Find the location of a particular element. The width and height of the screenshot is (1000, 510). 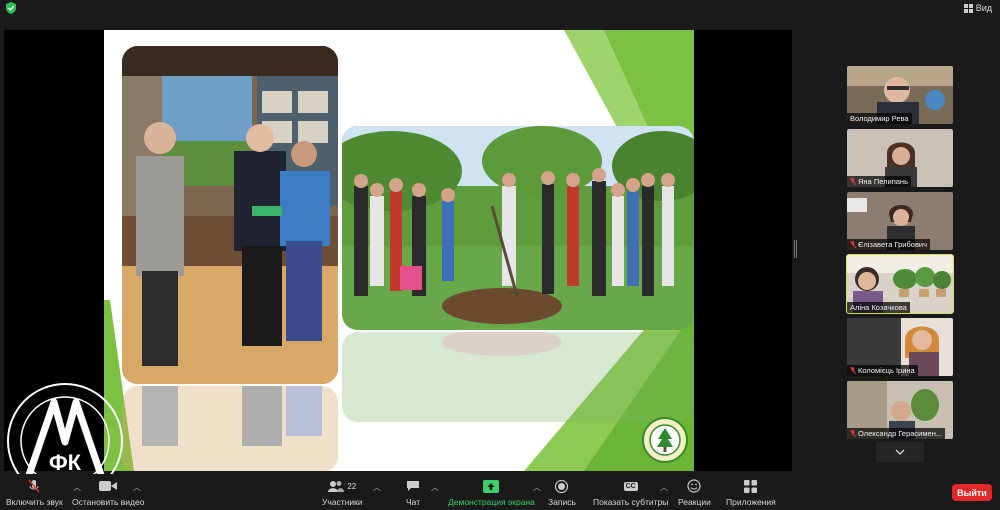

participants-button: 22 Участники is located at coordinates (342, 492).